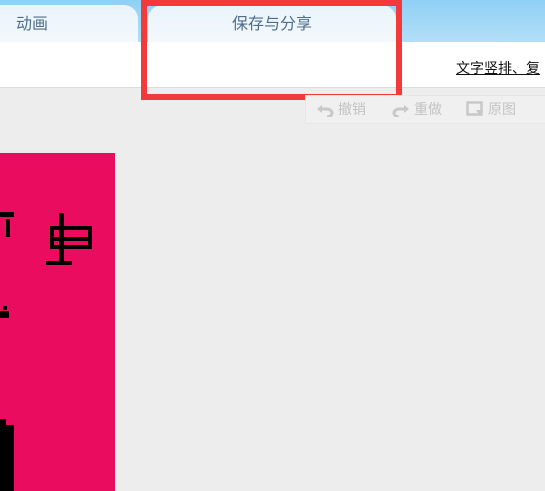 The image size is (545, 491). Describe the element at coordinates (46, 351) in the screenshot. I see `poster-artwork` at that location.